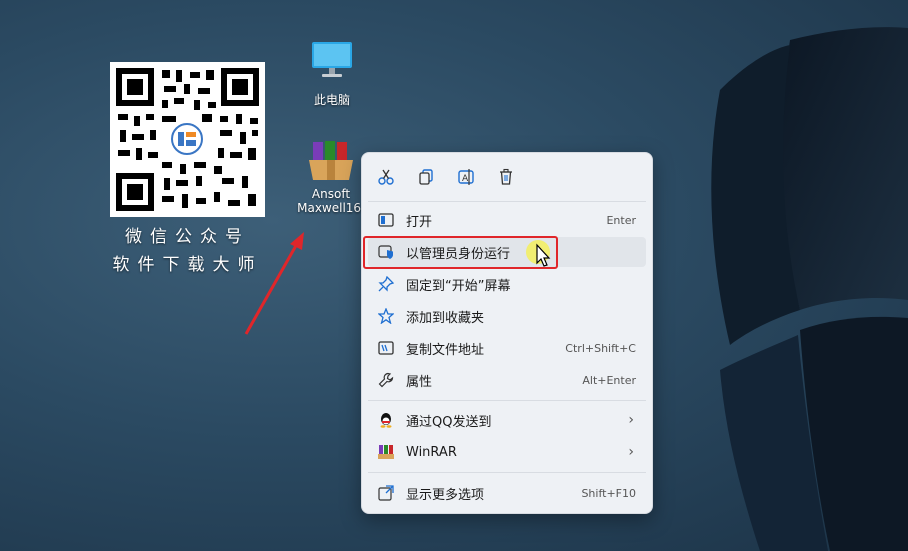 This screenshot has height=551, width=908. What do you see at coordinates (431, 452) in the screenshot?
I see `menu-item-label: WinRAR` at bounding box center [431, 452].